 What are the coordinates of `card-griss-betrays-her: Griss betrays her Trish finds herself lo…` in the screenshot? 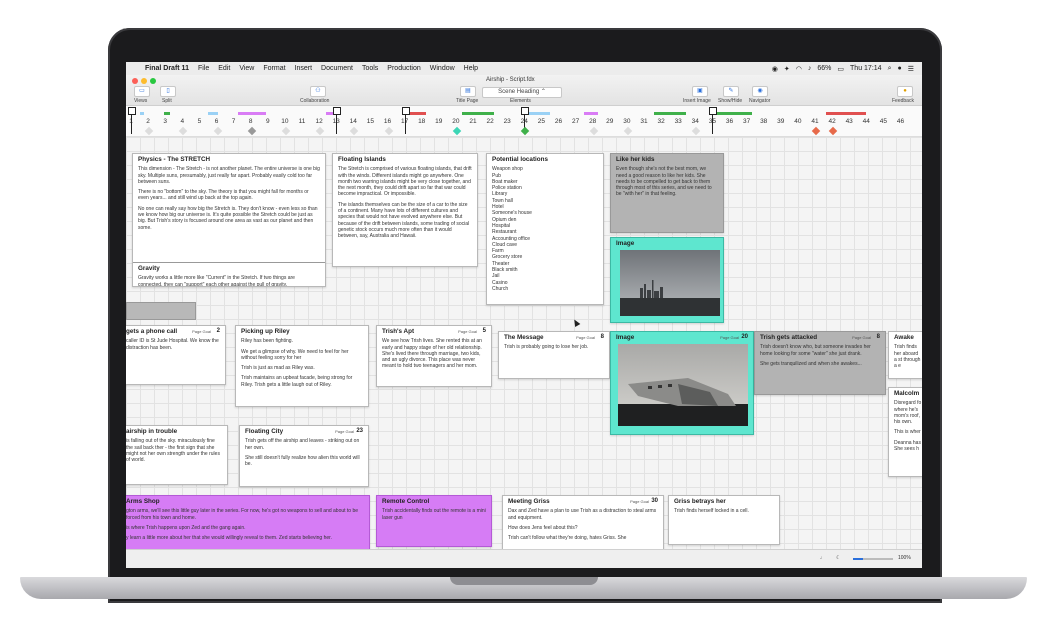 It's located at (724, 520).